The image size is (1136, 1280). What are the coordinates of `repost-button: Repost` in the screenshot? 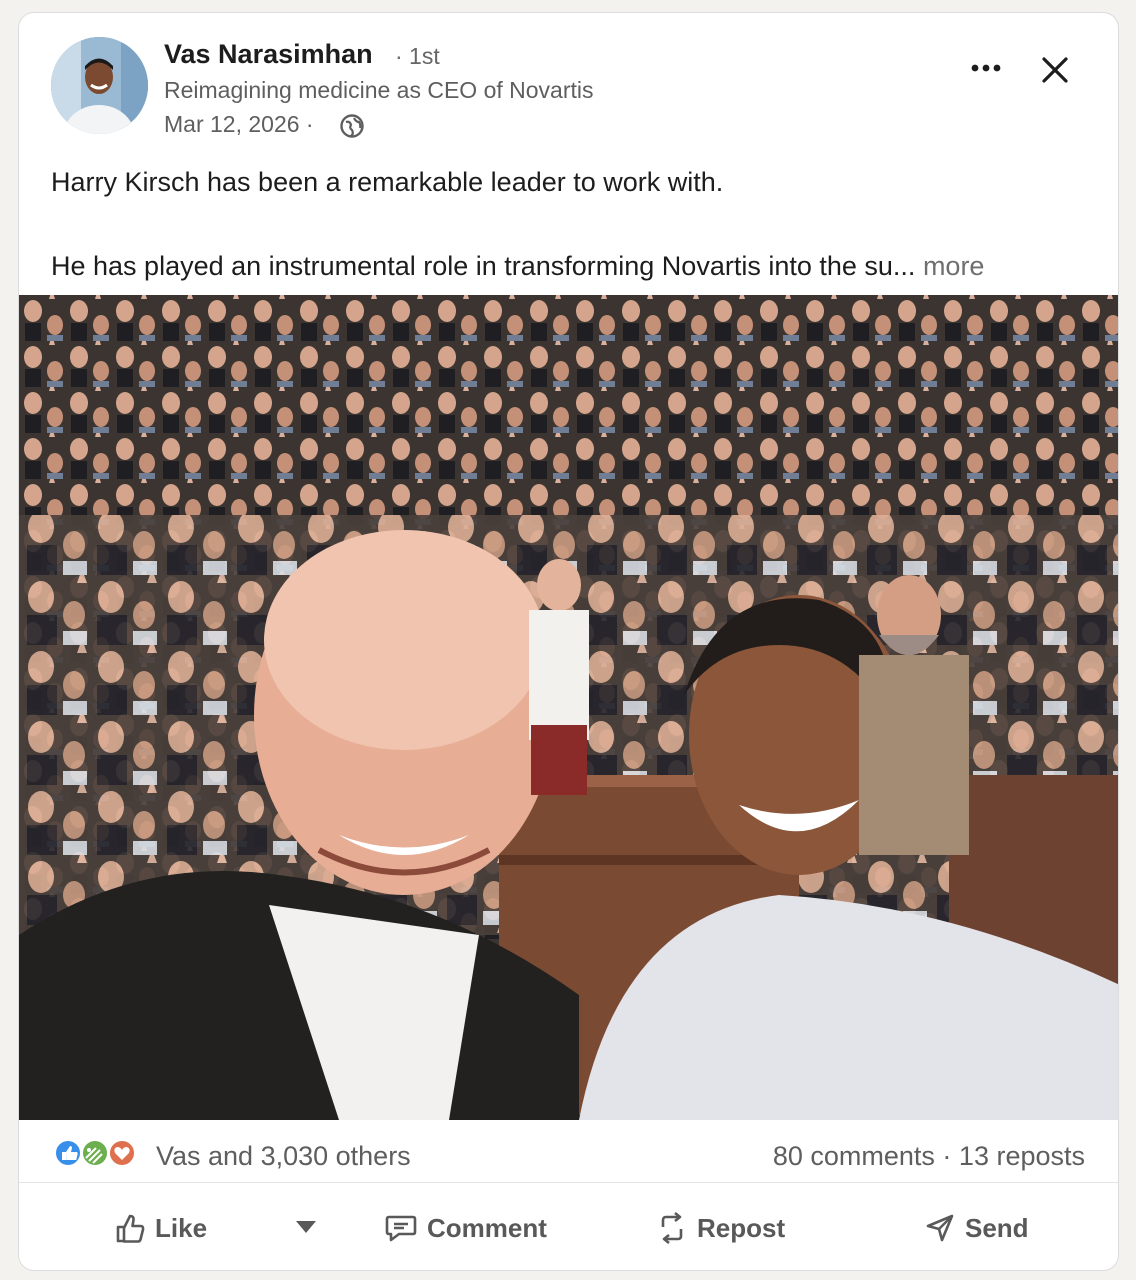 It's located at (721, 1228).